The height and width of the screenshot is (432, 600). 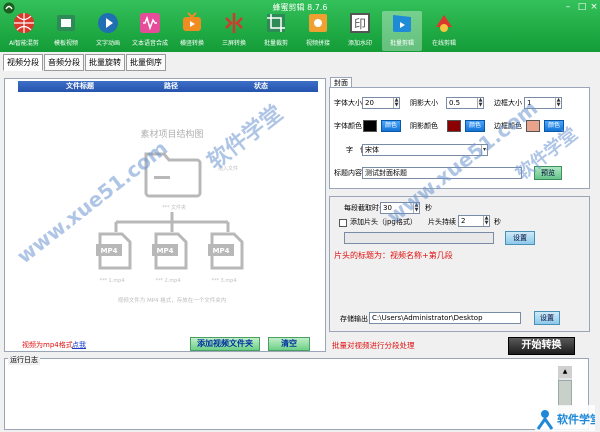 What do you see at coordinates (576, 419) in the screenshot?
I see `watermark-logo-text: 软件学堂` at bounding box center [576, 419].